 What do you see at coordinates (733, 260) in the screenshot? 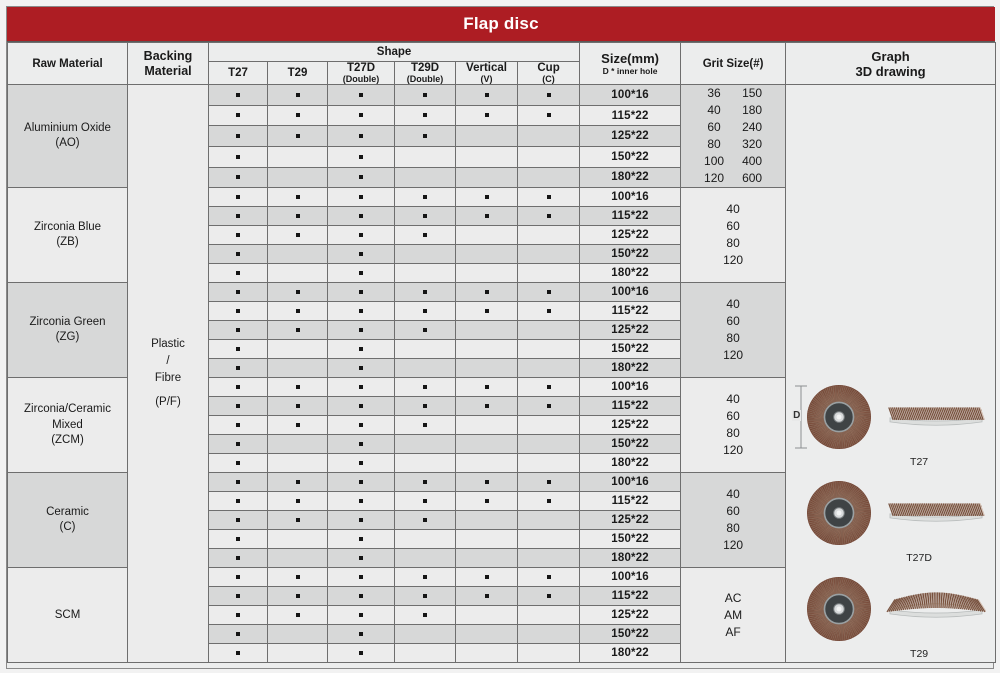
I see `grit-value: 120` at bounding box center [733, 260].